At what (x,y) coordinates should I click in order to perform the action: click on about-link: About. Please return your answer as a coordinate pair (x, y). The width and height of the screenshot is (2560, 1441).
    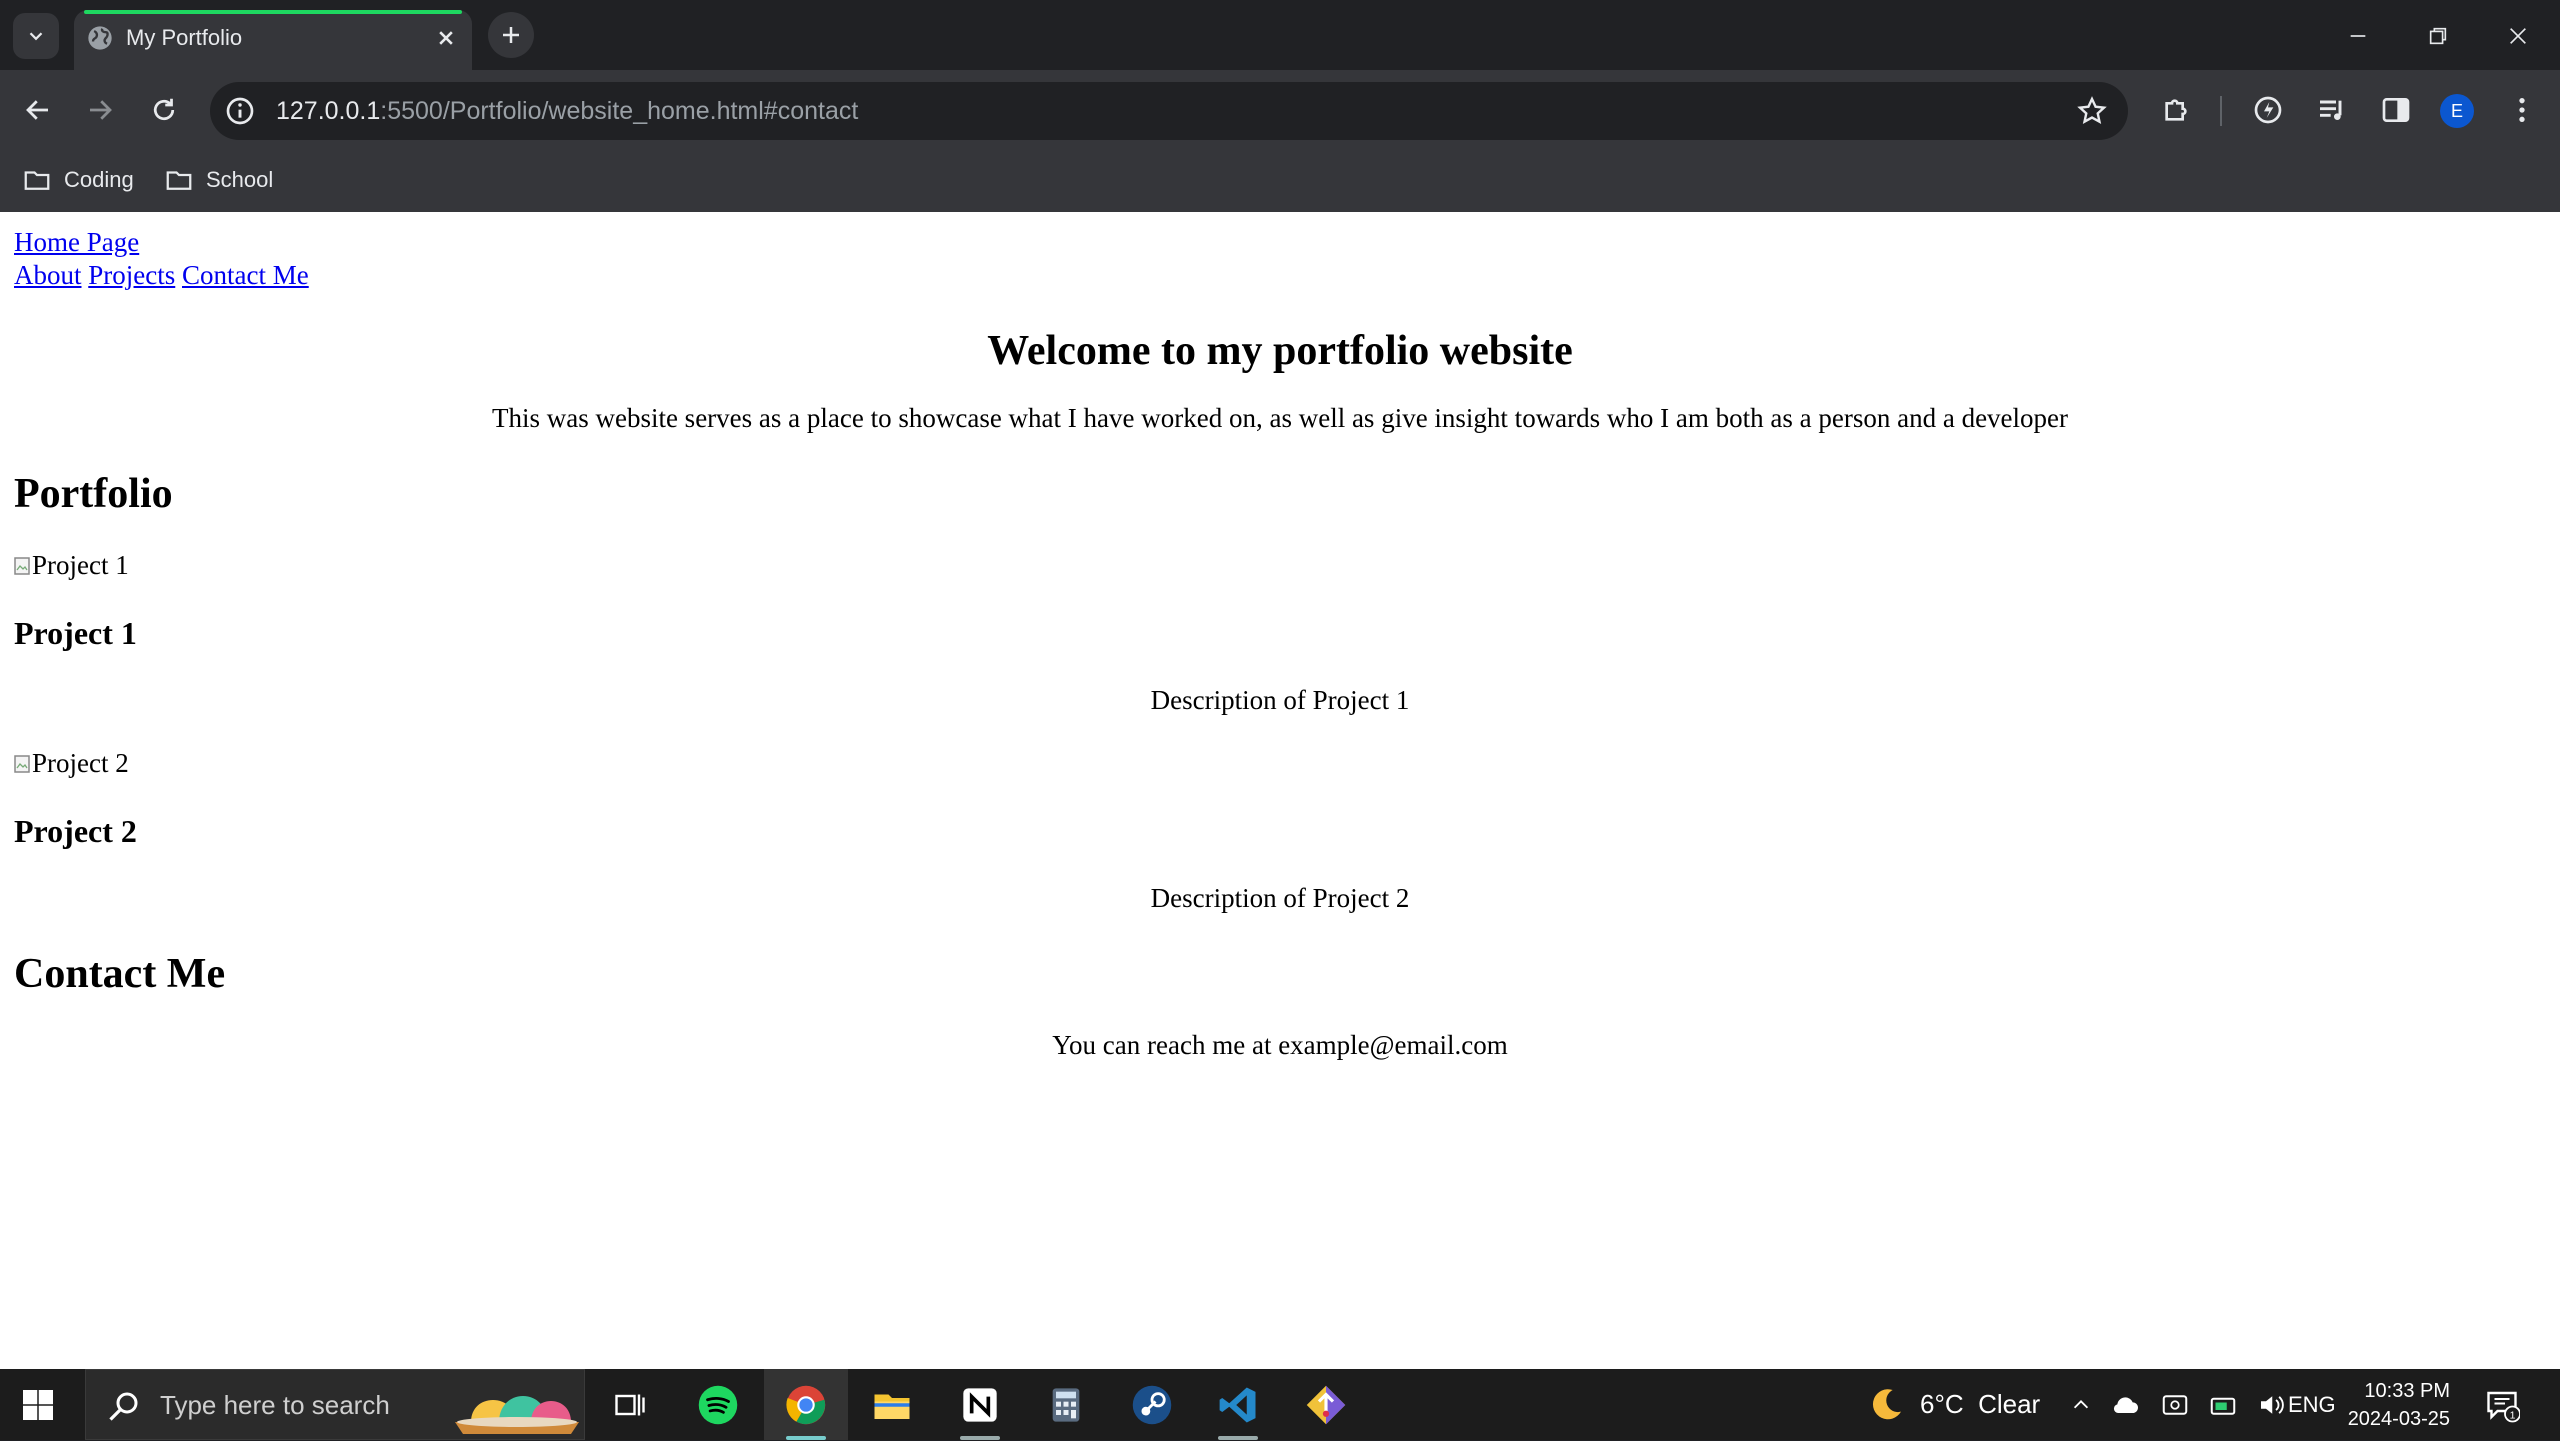
    Looking at the image, I should click on (48, 275).